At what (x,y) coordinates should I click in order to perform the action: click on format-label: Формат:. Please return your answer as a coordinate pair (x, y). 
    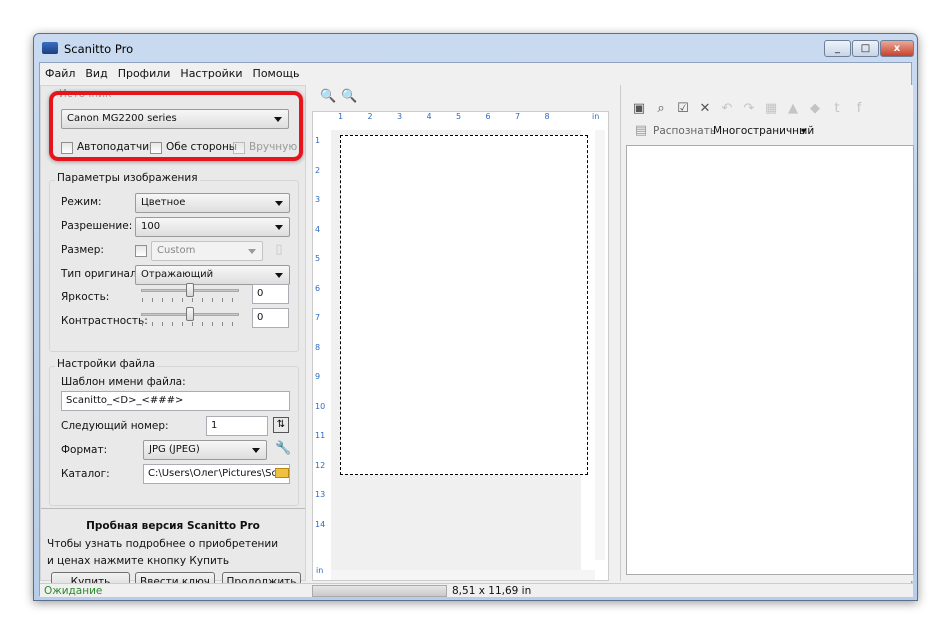
    Looking at the image, I should click on (84, 450).